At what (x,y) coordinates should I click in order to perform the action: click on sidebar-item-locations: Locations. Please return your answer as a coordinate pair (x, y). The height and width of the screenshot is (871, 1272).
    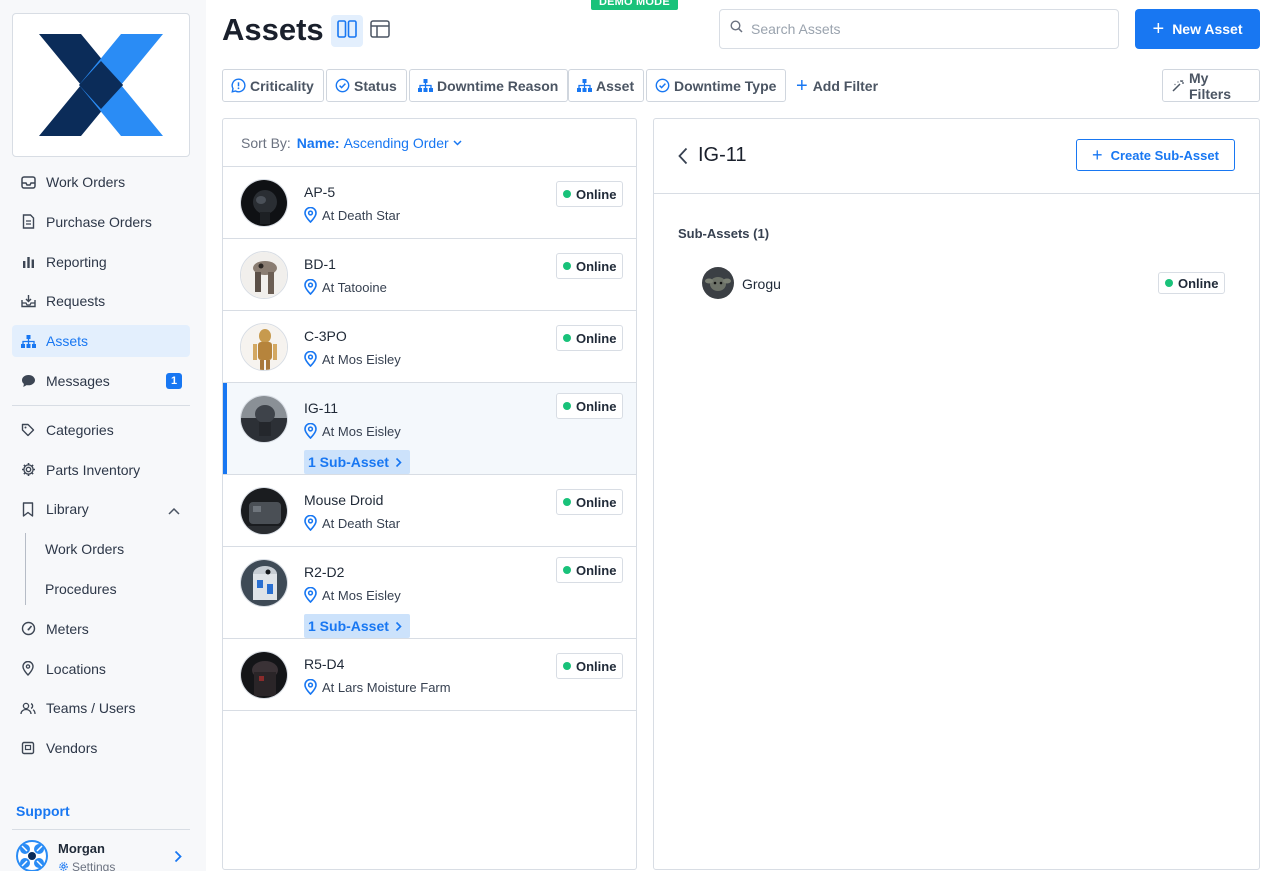
    Looking at the image, I should click on (101, 669).